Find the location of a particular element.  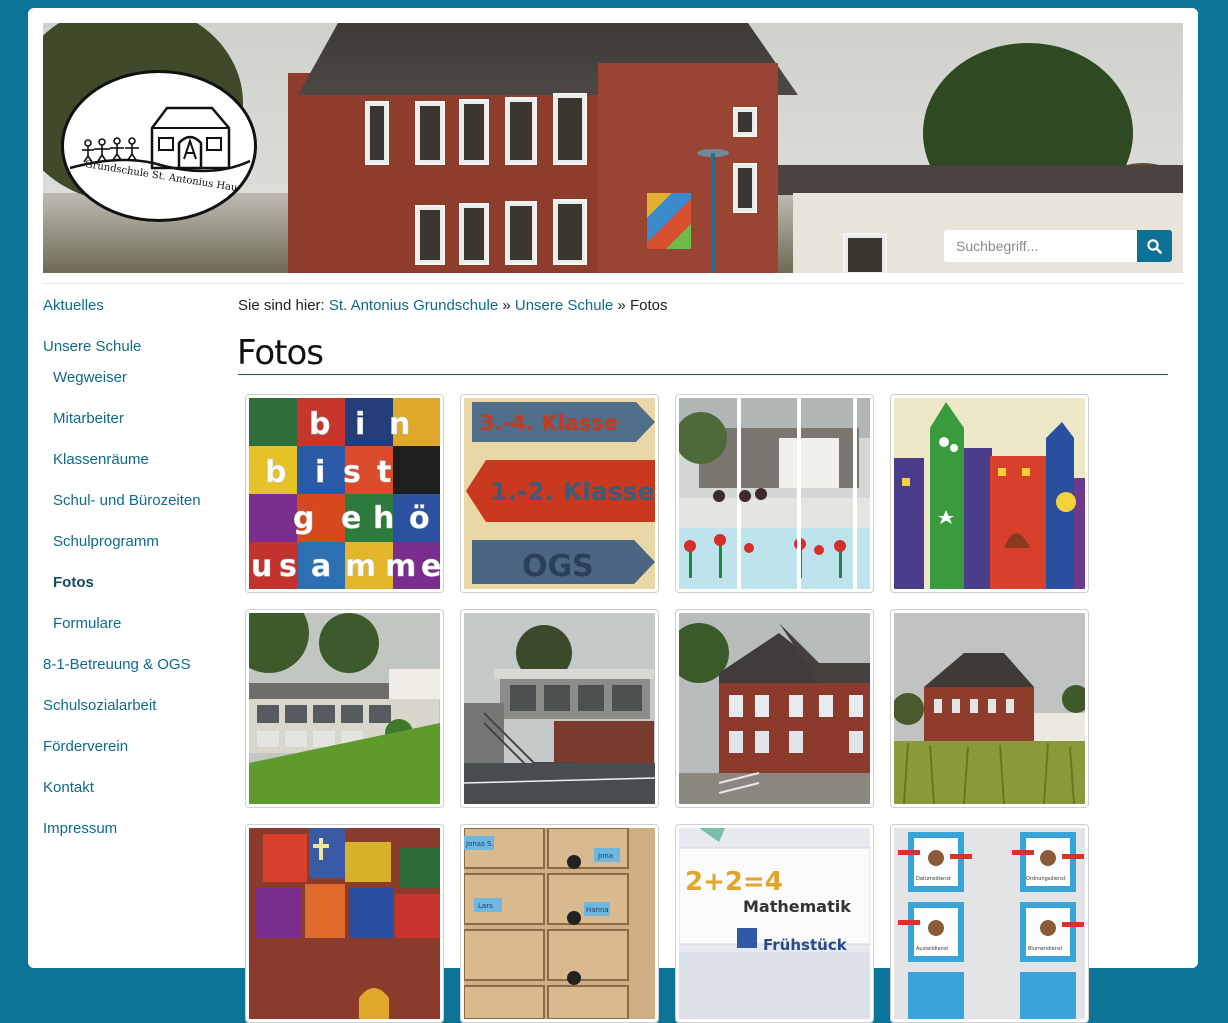

math-text: 2+2=4 is located at coordinates (734, 882).